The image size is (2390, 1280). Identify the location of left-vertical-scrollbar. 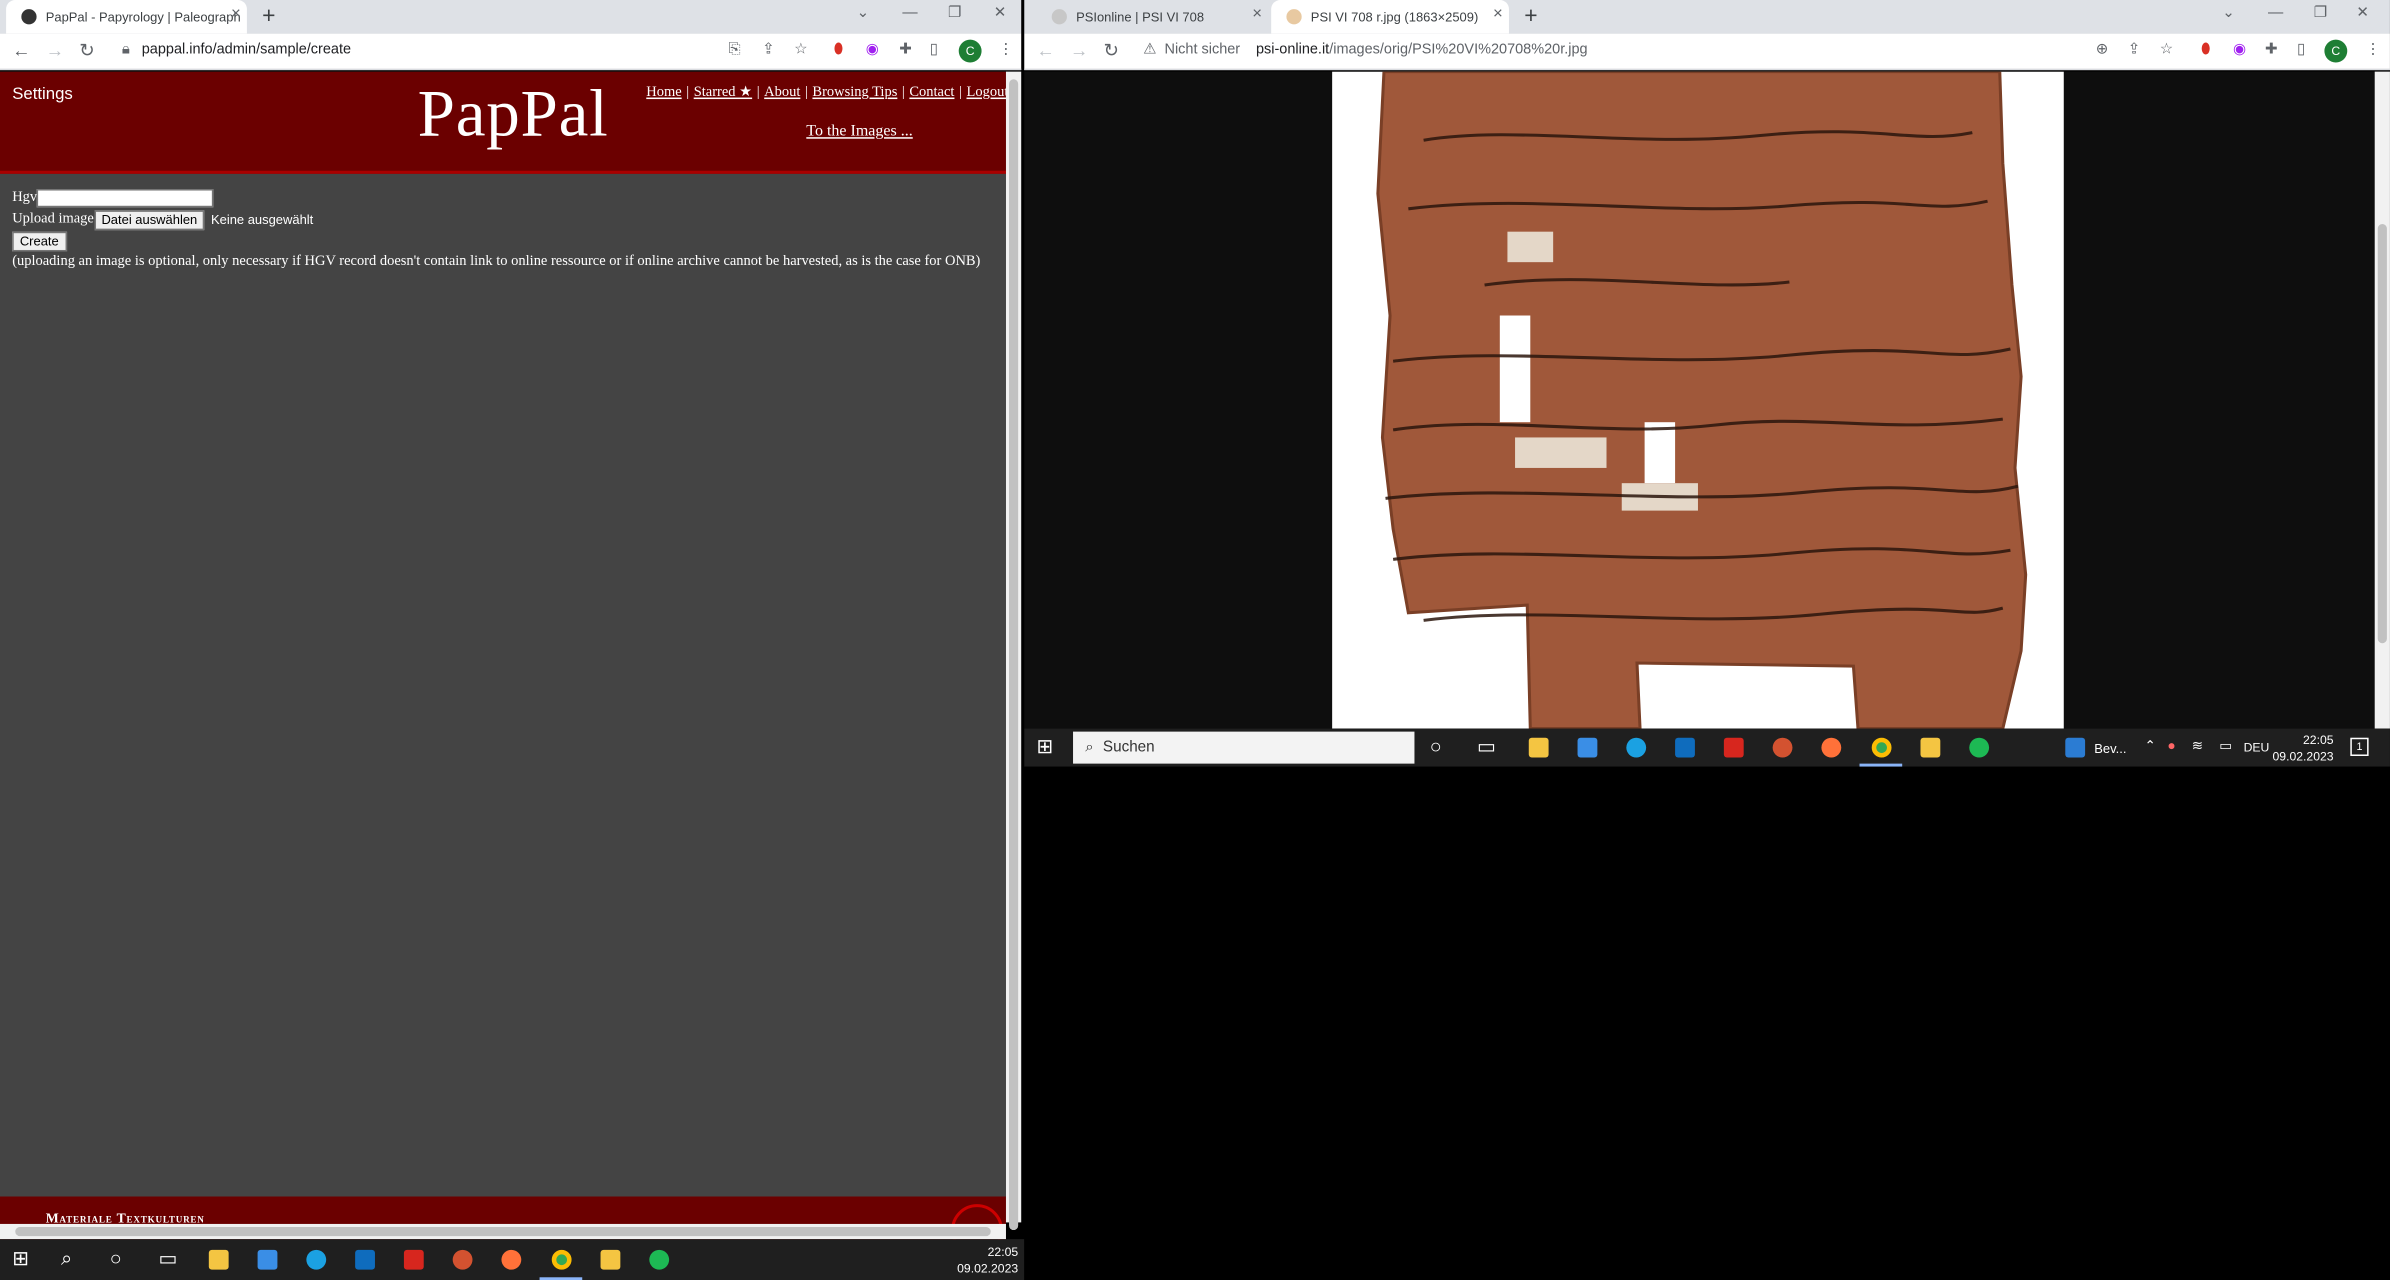
(1013, 651).